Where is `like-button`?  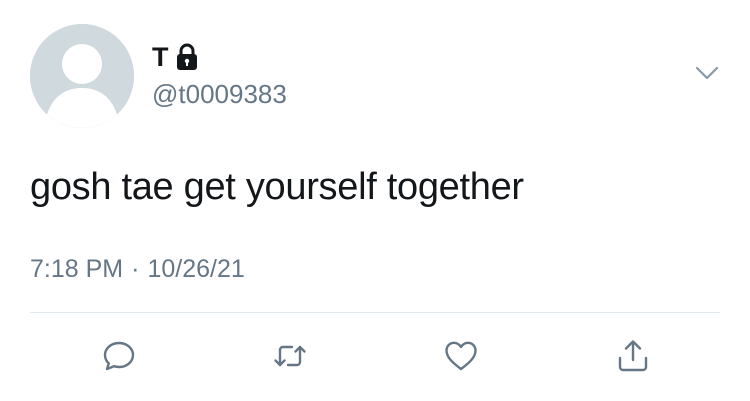 like-button is located at coordinates (461, 356).